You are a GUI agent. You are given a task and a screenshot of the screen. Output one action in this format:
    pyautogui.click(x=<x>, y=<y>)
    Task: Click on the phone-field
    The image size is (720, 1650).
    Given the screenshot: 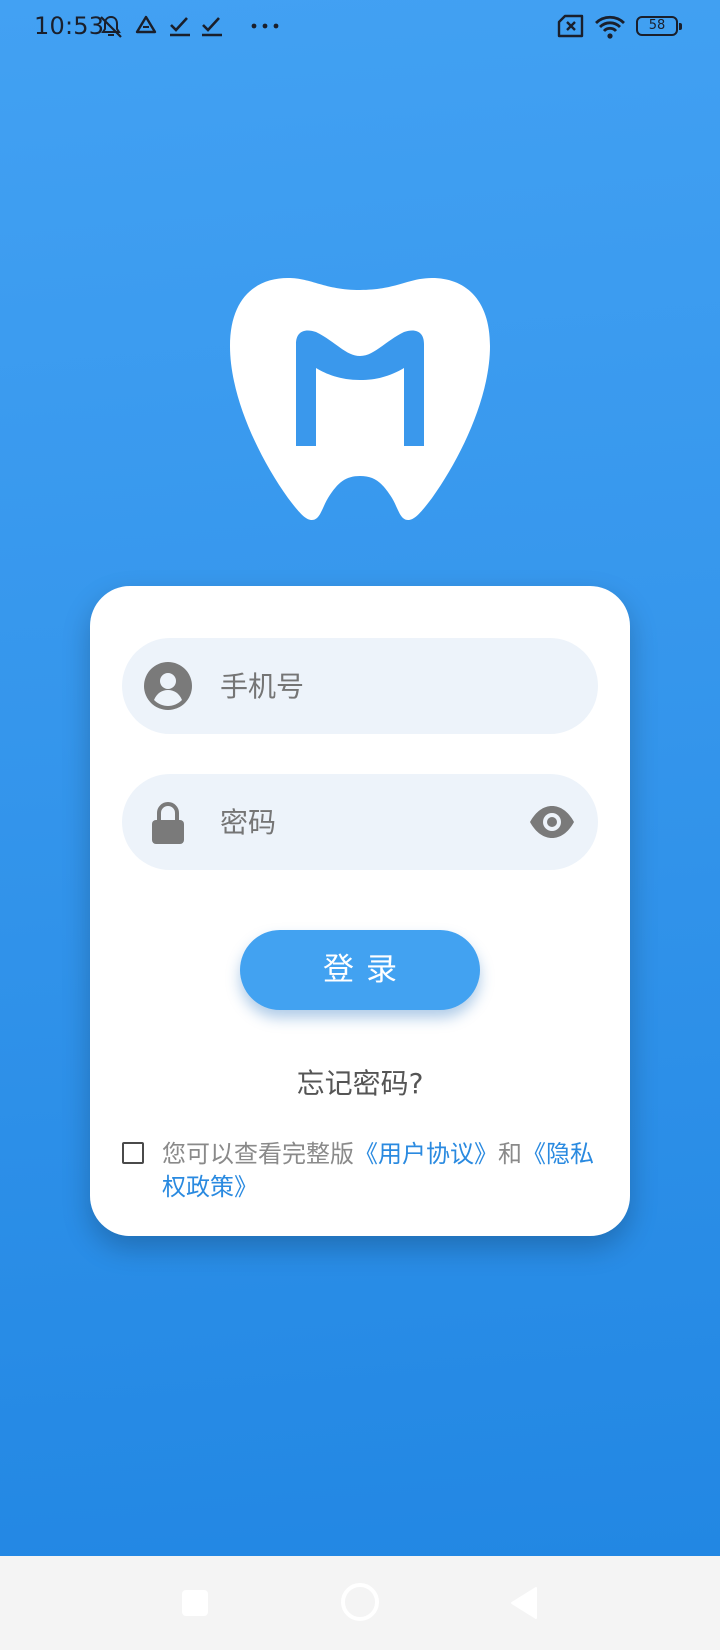 What is the action you would take?
    pyautogui.click(x=360, y=687)
    